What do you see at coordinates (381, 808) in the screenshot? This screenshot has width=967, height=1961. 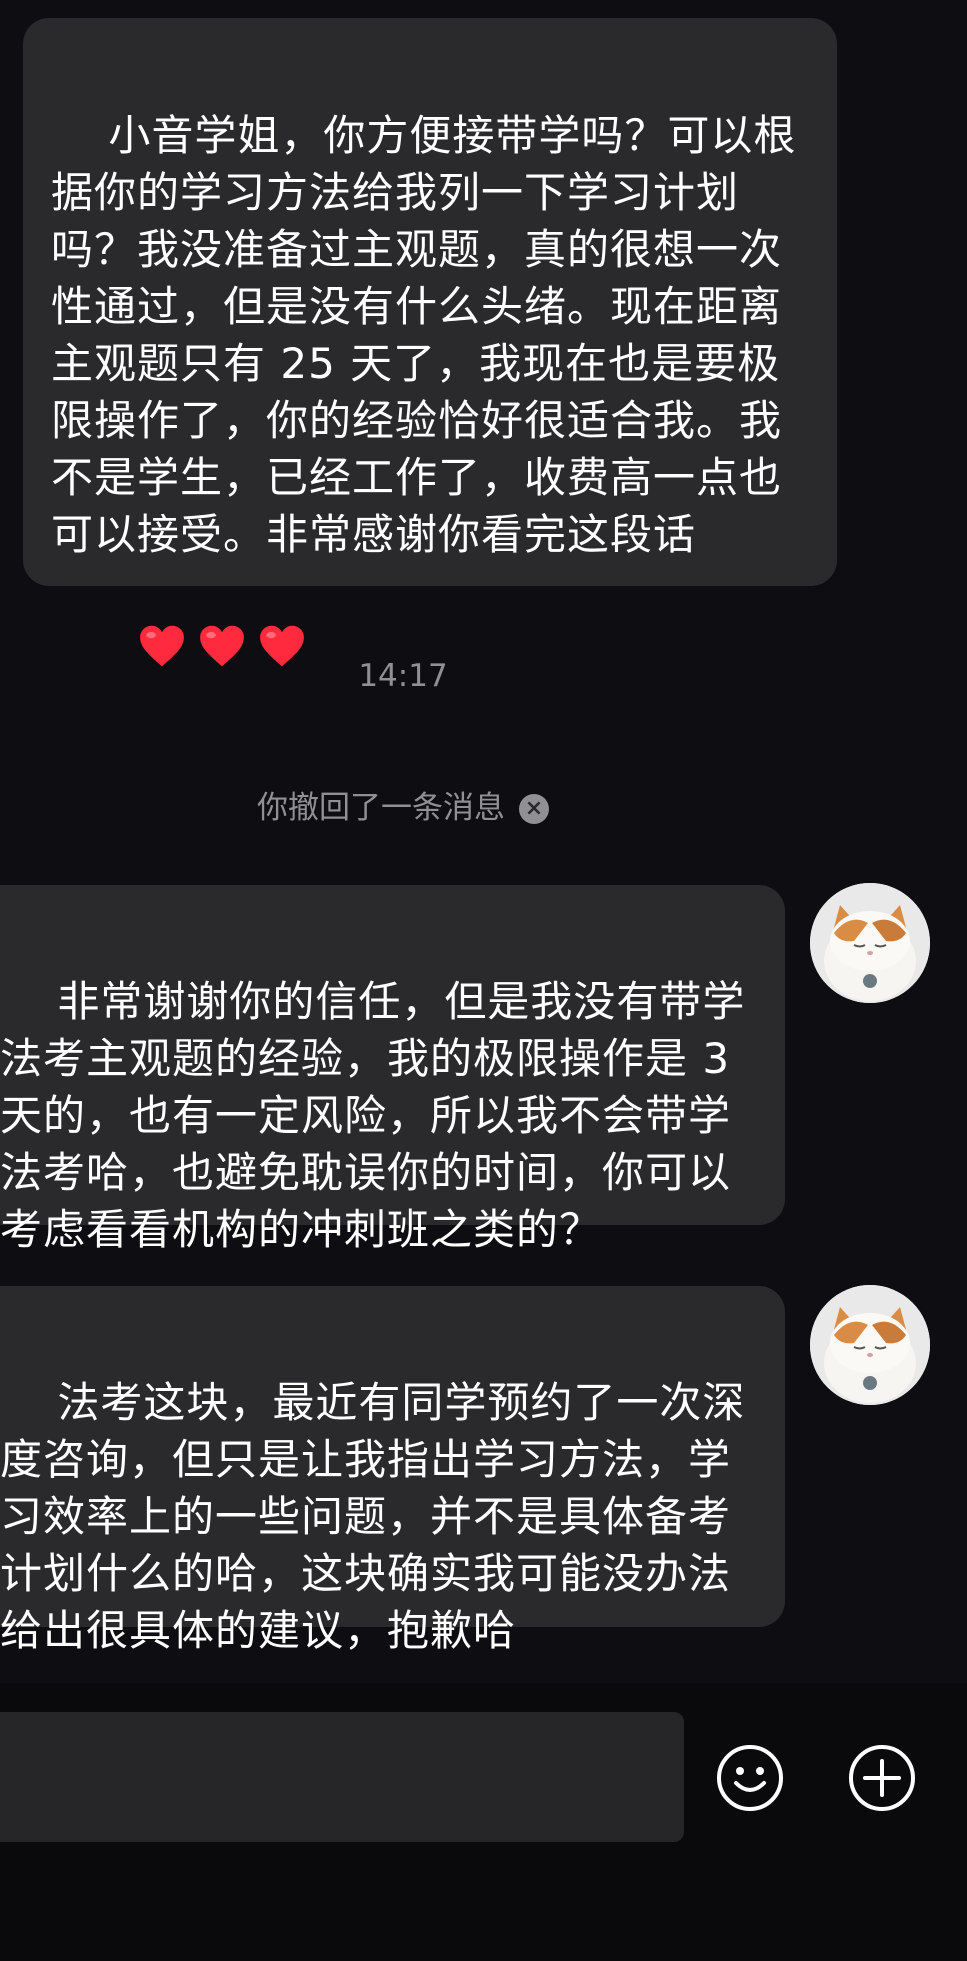 I see `recall-notice-text: 你撤回了一条消息` at bounding box center [381, 808].